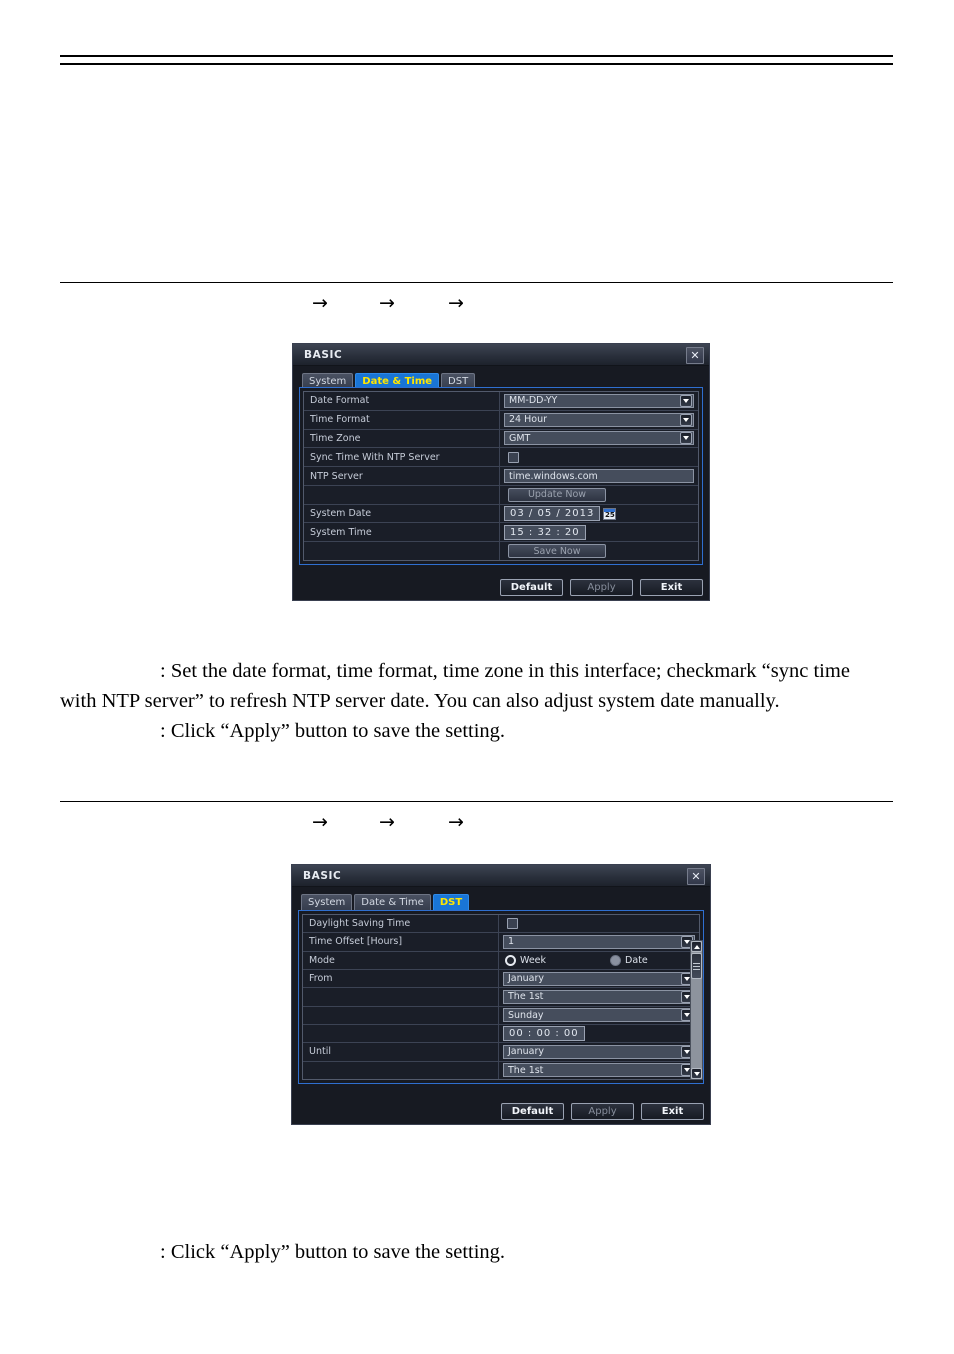  What do you see at coordinates (323, 354) in the screenshot?
I see `dialog-title: BASIC` at bounding box center [323, 354].